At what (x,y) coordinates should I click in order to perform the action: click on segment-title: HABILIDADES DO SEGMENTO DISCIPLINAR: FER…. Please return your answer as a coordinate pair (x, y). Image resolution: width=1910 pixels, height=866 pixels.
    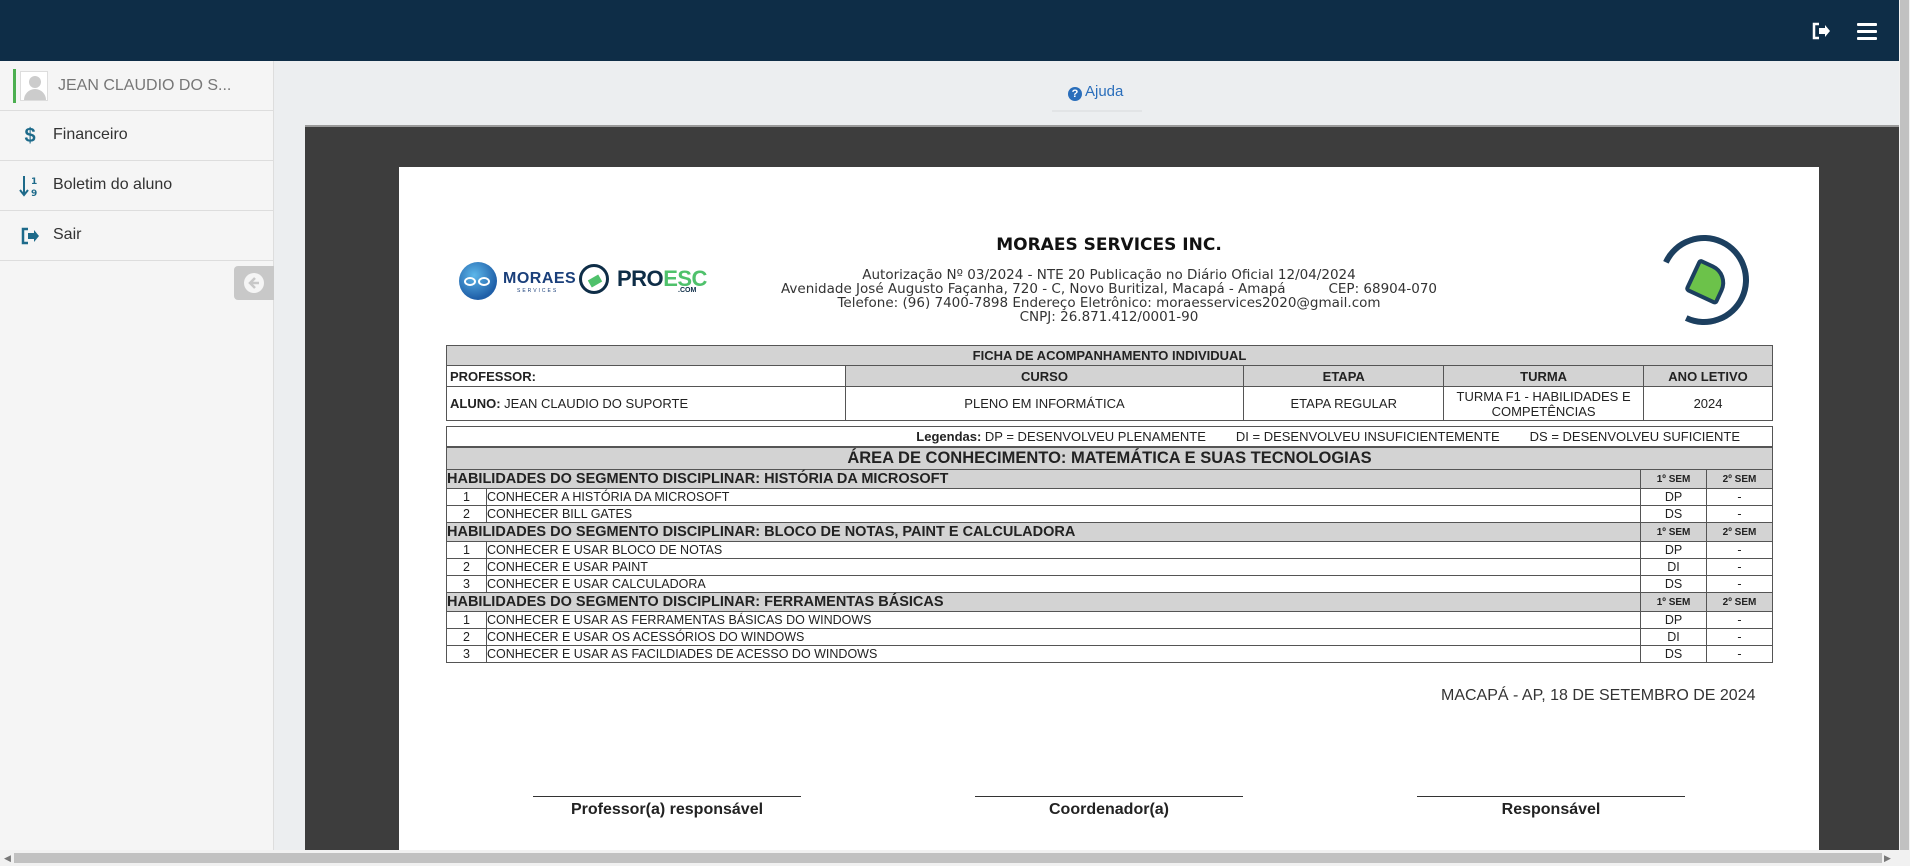
    Looking at the image, I should click on (1043, 602).